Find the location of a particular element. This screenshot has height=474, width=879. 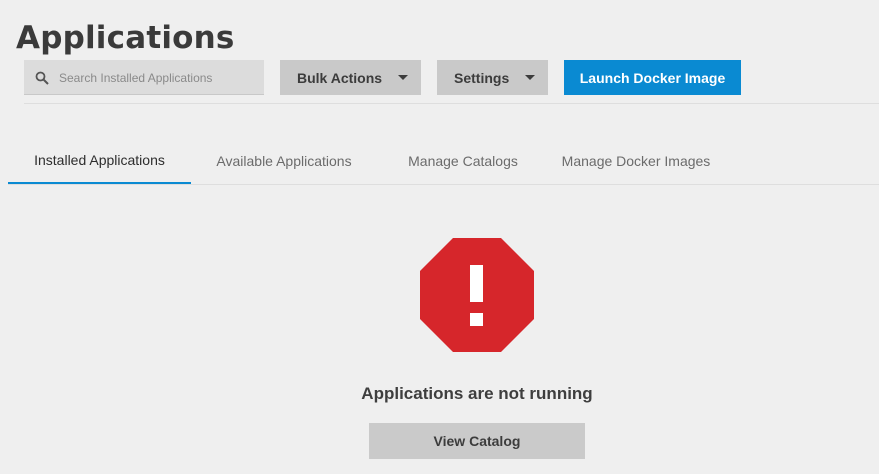

page-title: Applications is located at coordinates (125, 38).